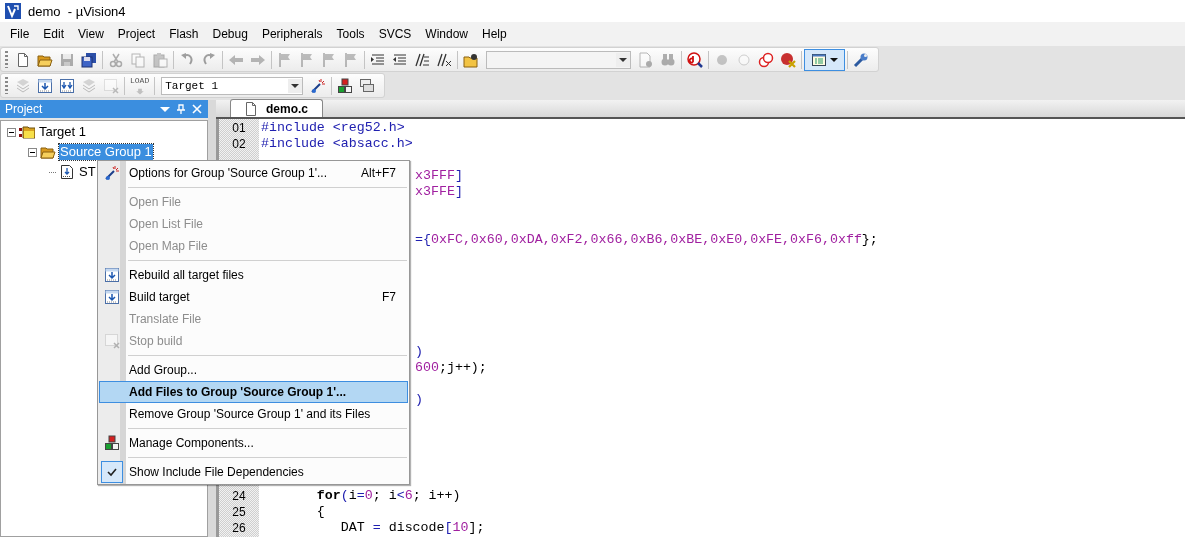 Image resolution: width=1185 pixels, height=537 pixels. I want to click on toolbar-button, so click(824, 59).